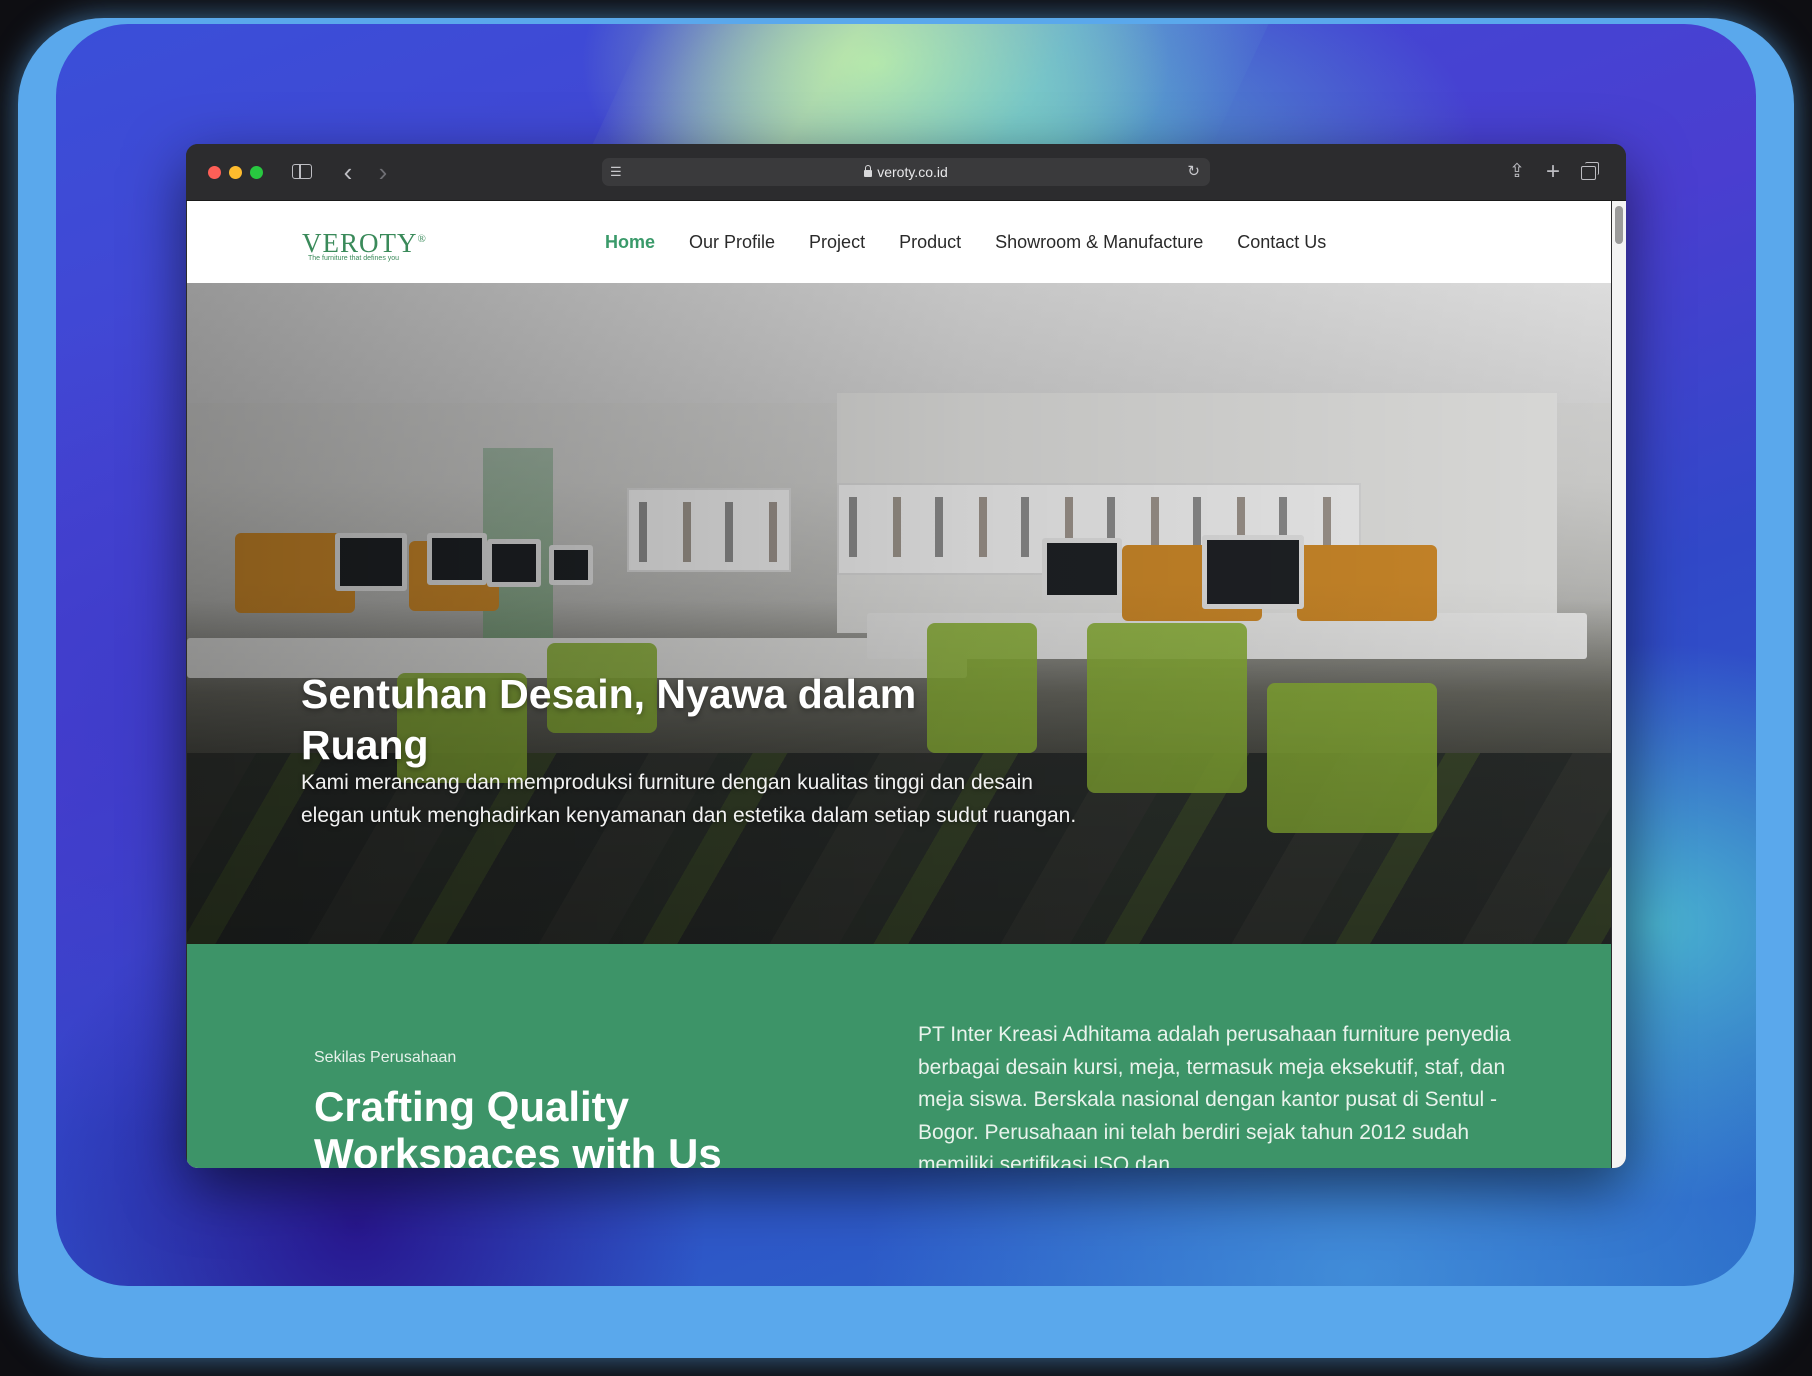  What do you see at coordinates (1193, 171) in the screenshot?
I see `reload-icon: ↻` at bounding box center [1193, 171].